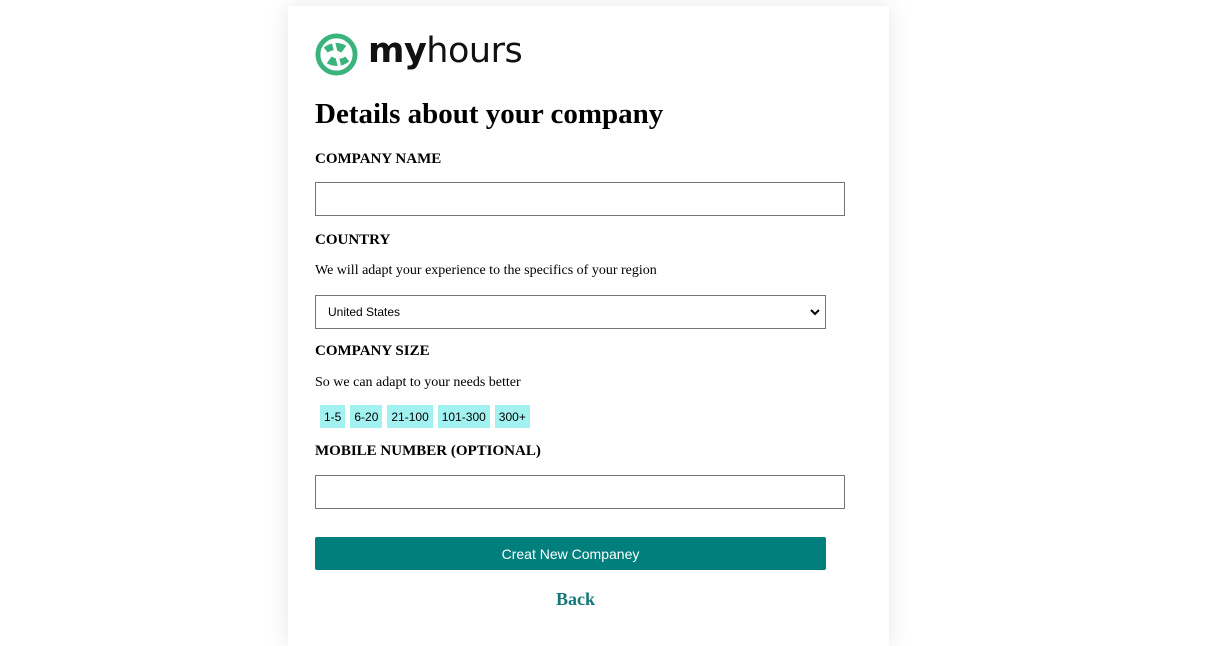 This screenshot has height=646, width=1219. Describe the element at coordinates (580, 199) in the screenshot. I see `company-name-input` at that location.